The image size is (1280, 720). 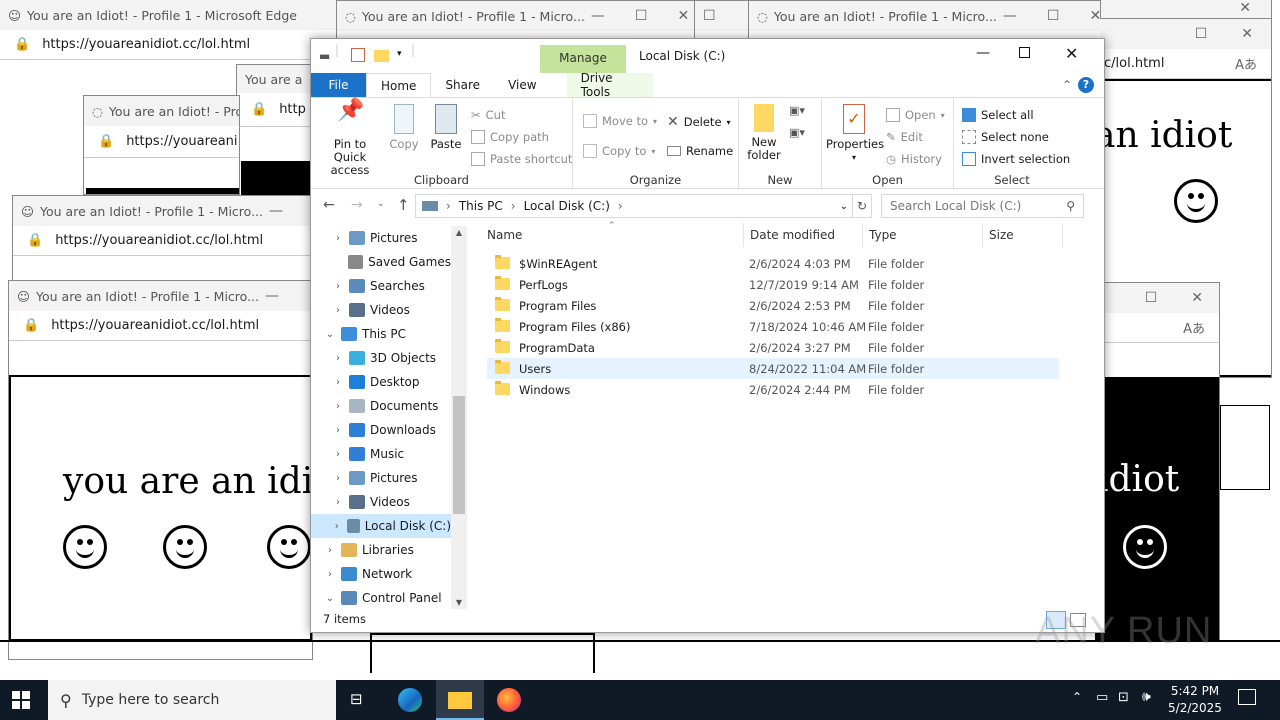 What do you see at coordinates (21, 700) in the screenshot?
I see `windows-start-icon` at bounding box center [21, 700].